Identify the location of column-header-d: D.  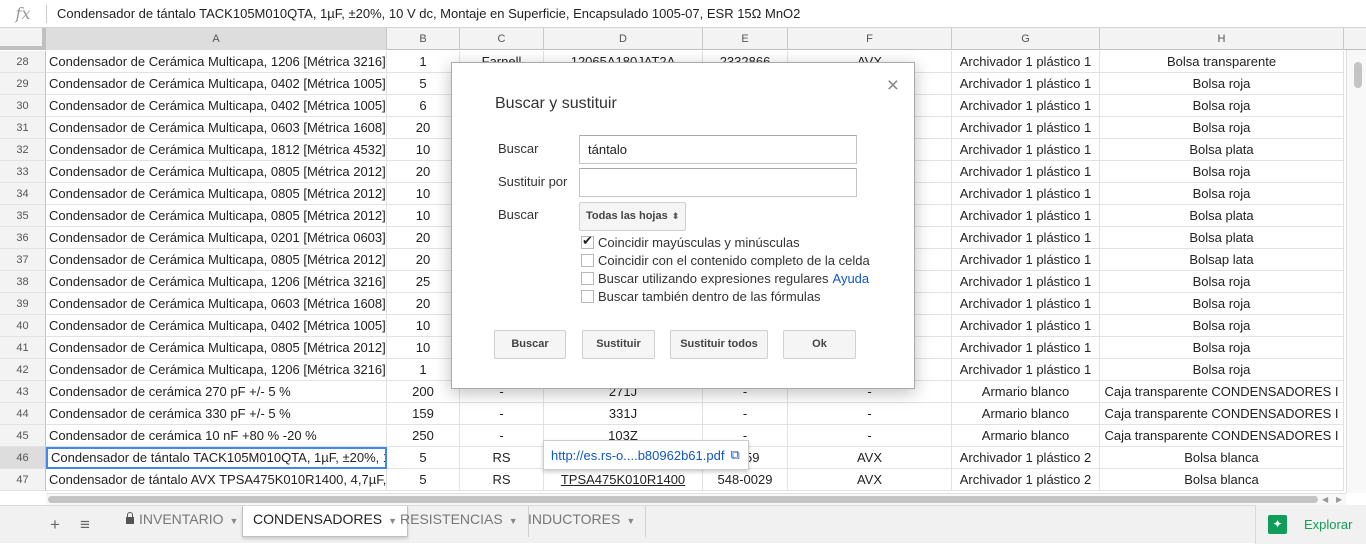
(623, 39).